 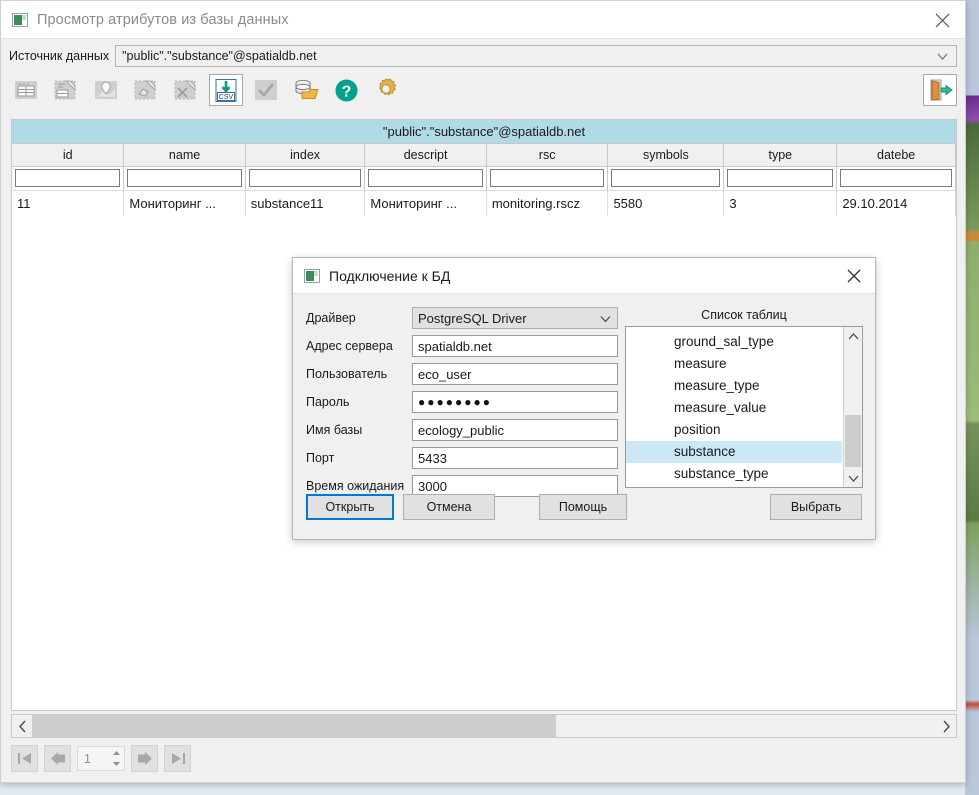 I want to click on form-row-server: Адрес сервера spatialdb.net, so click(x=462, y=346).